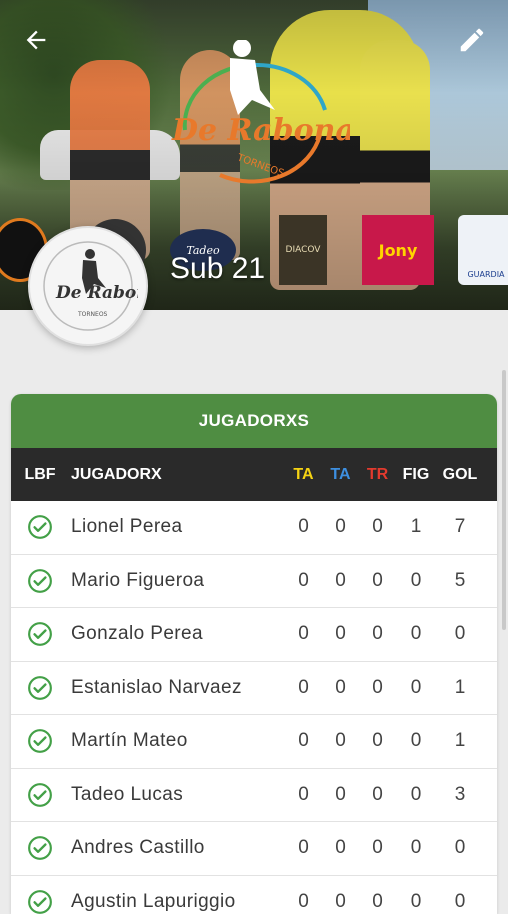 Image resolution: width=508 pixels, height=914 pixels. What do you see at coordinates (177, 902) in the screenshot?
I see `player-name: Agustin Lapuriggio` at bounding box center [177, 902].